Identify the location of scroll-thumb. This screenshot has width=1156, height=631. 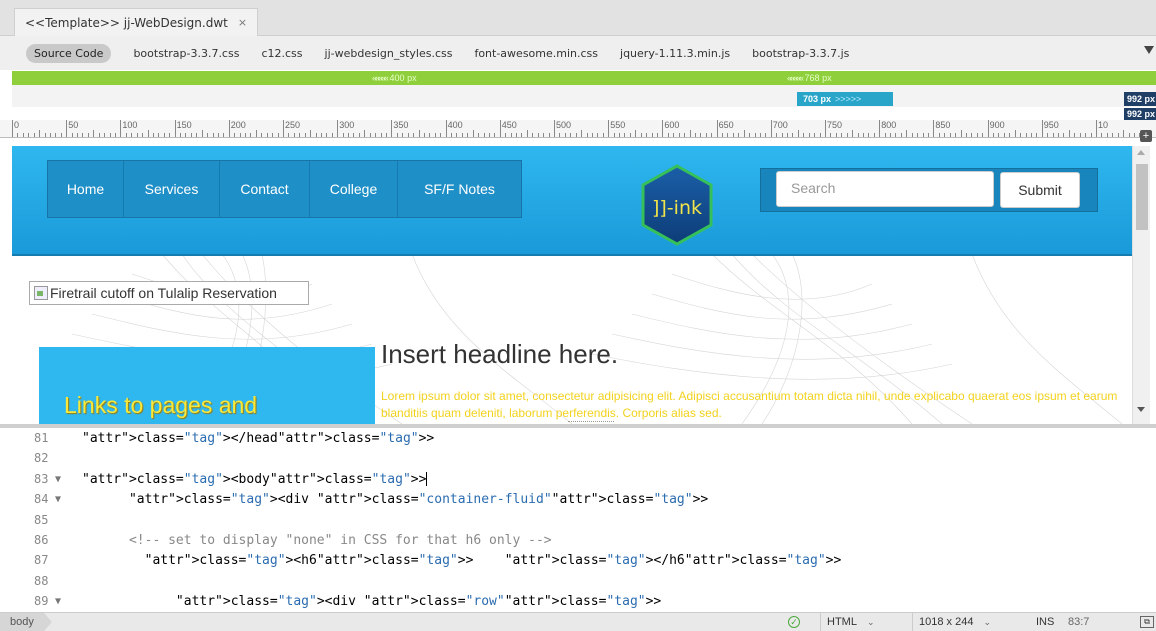
(1142, 197).